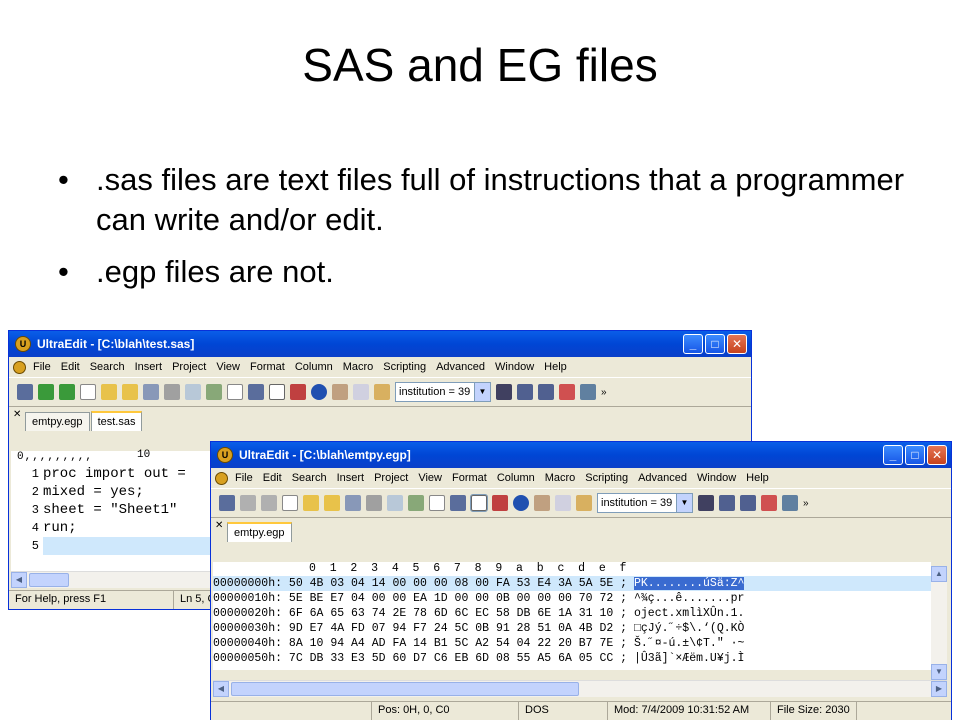 Image resolution: width=960 pixels, height=720 pixels. What do you see at coordinates (380, 344) in the screenshot?
I see `title-bar: U UltraEdit - [C:\blah\test.sas] _ □ ✕` at bounding box center [380, 344].